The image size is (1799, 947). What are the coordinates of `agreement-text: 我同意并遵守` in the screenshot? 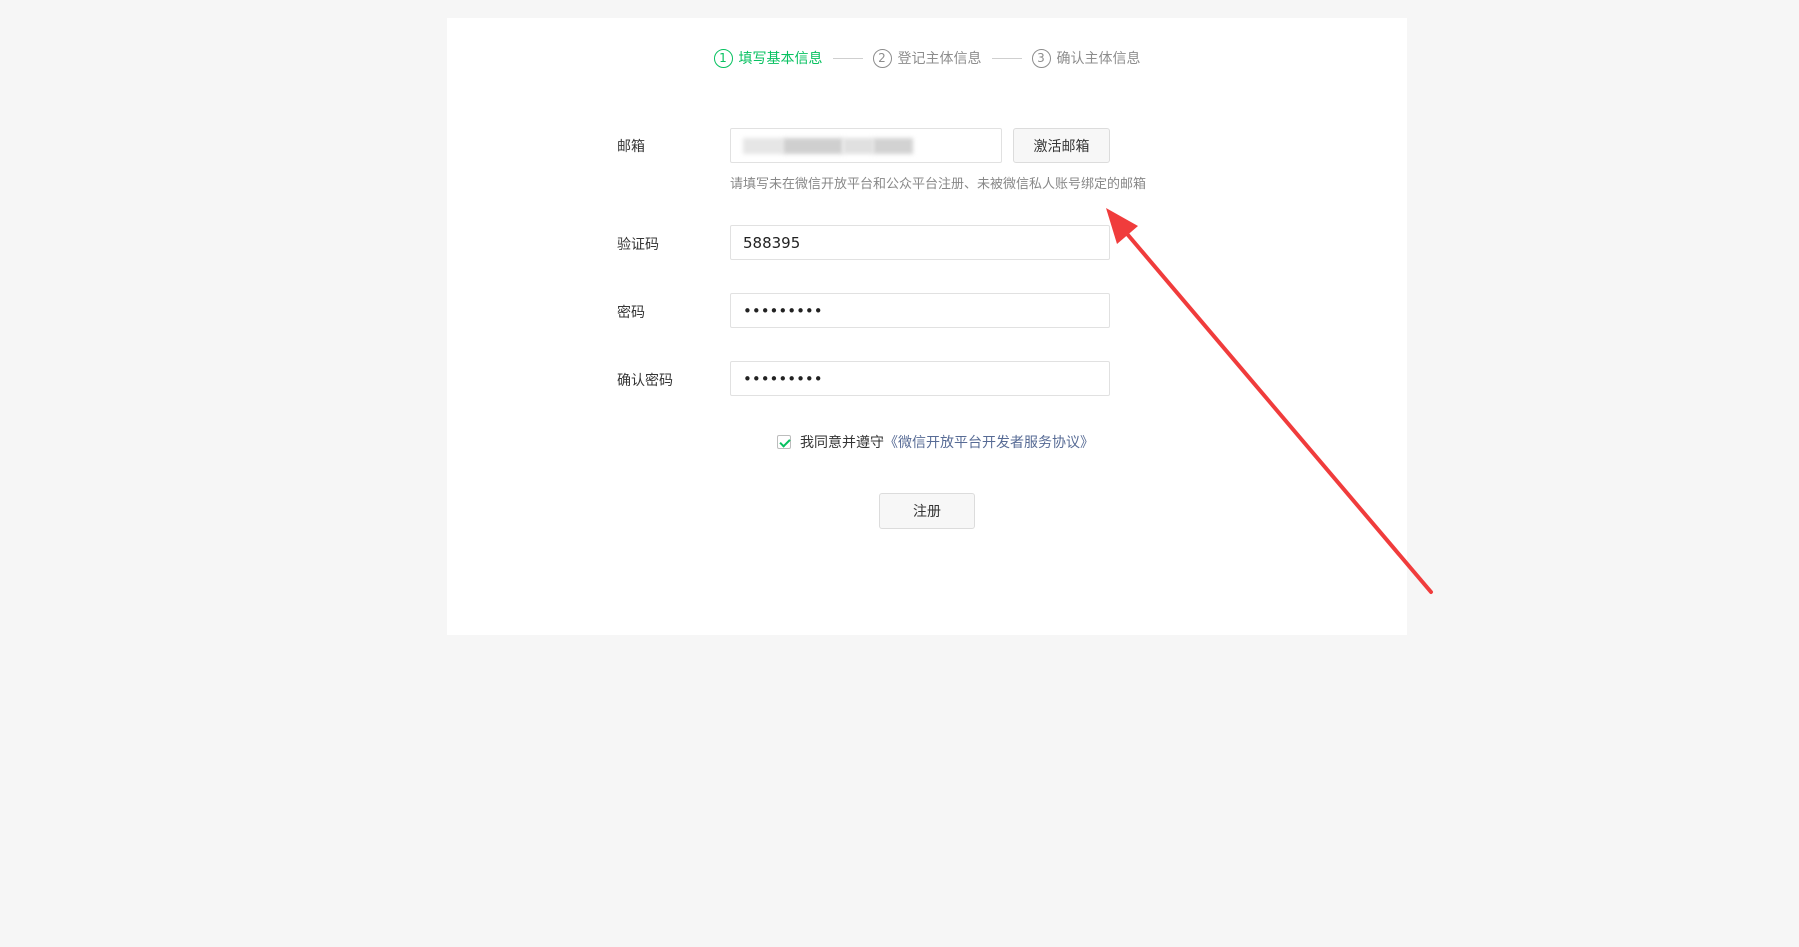 It's located at (842, 443).